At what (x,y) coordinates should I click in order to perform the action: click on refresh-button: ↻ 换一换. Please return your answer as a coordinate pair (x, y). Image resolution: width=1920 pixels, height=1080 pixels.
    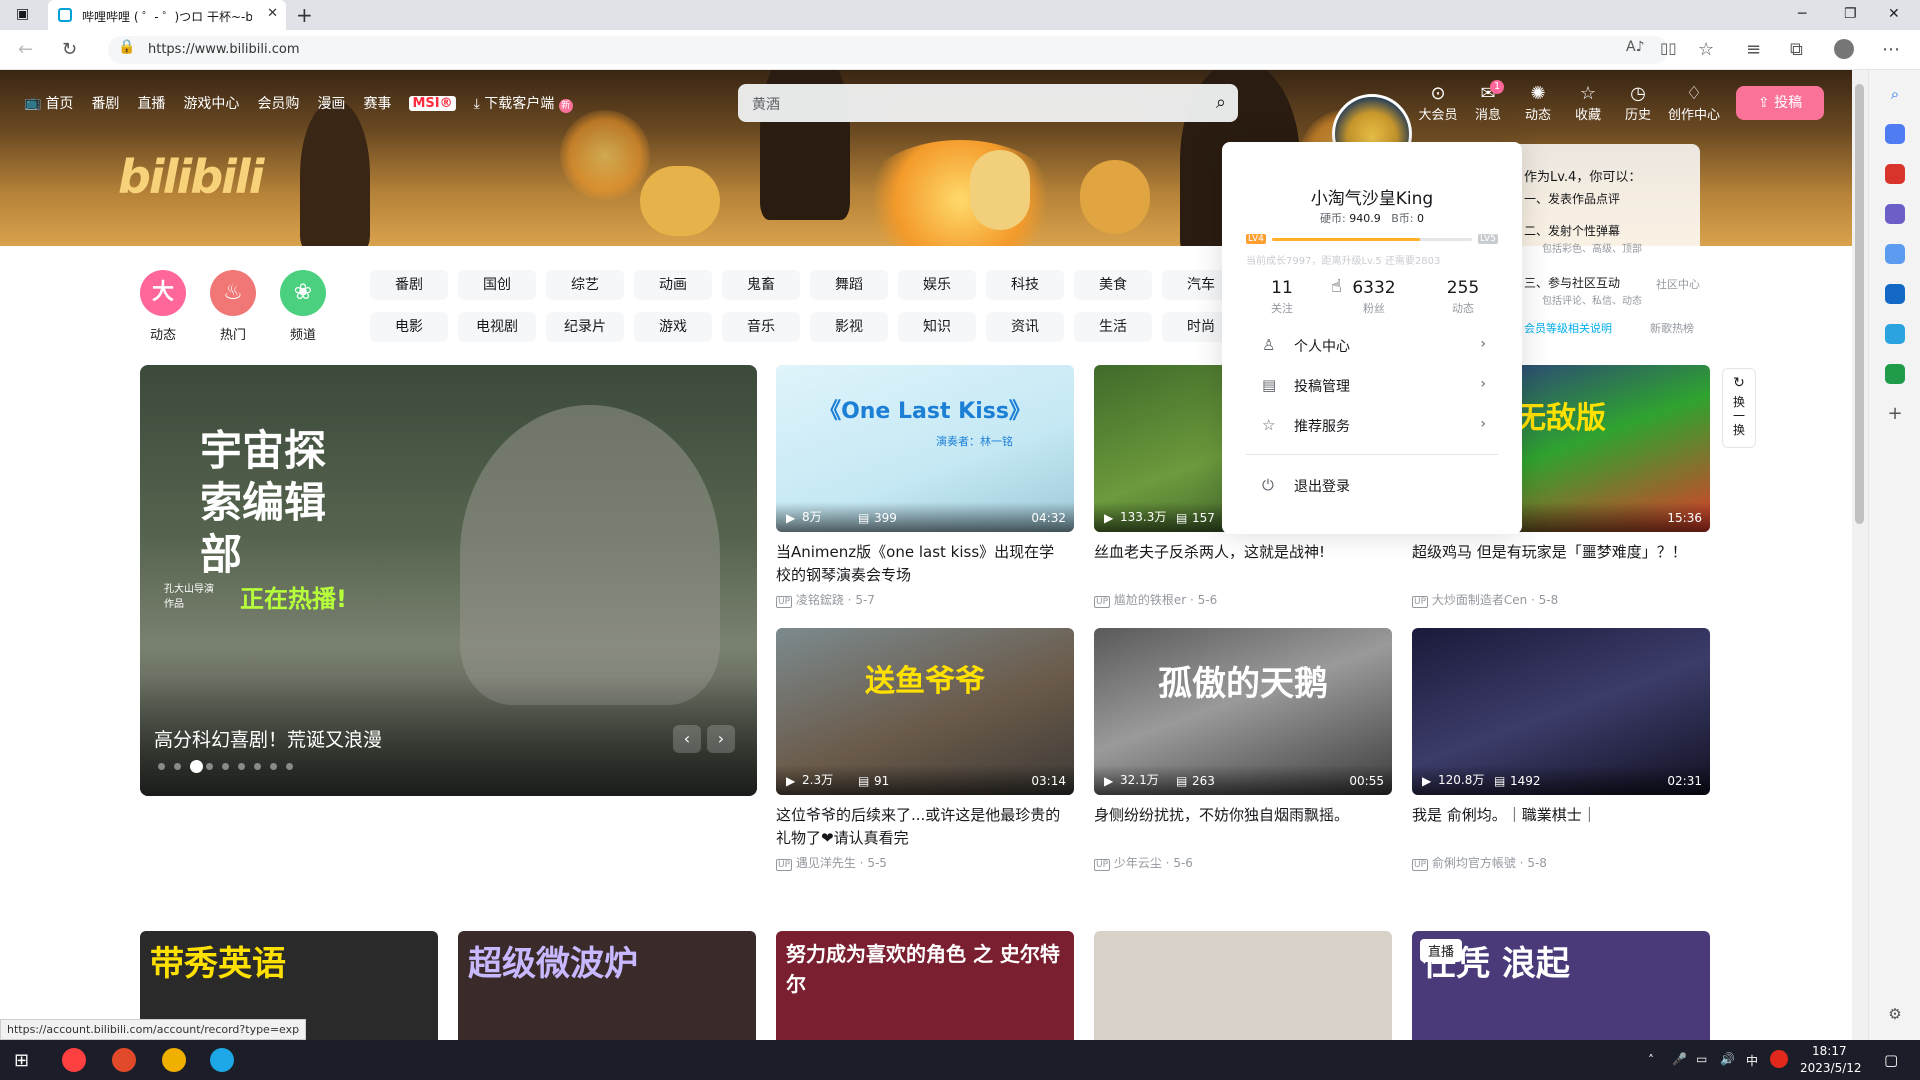
    Looking at the image, I should click on (1739, 408).